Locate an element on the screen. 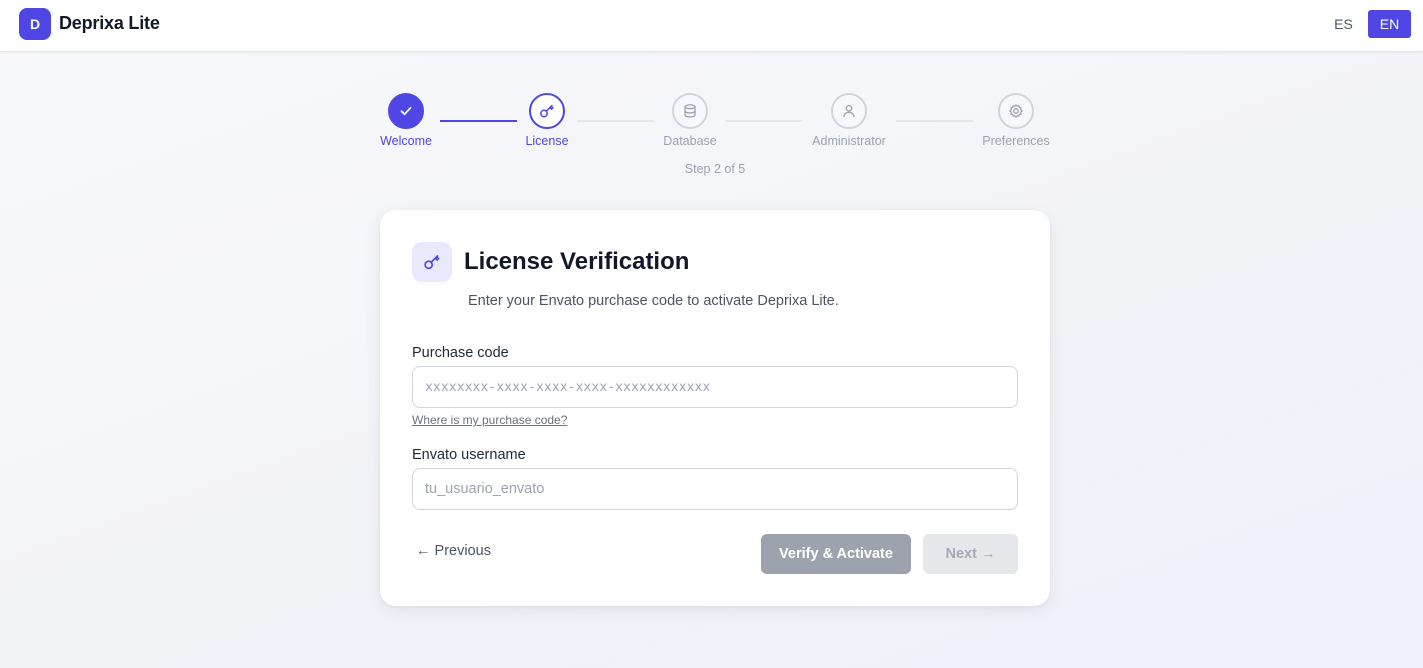 This screenshot has height=668, width=1423. purchase-code-help-link: Where is my purchase code? is located at coordinates (489, 420).